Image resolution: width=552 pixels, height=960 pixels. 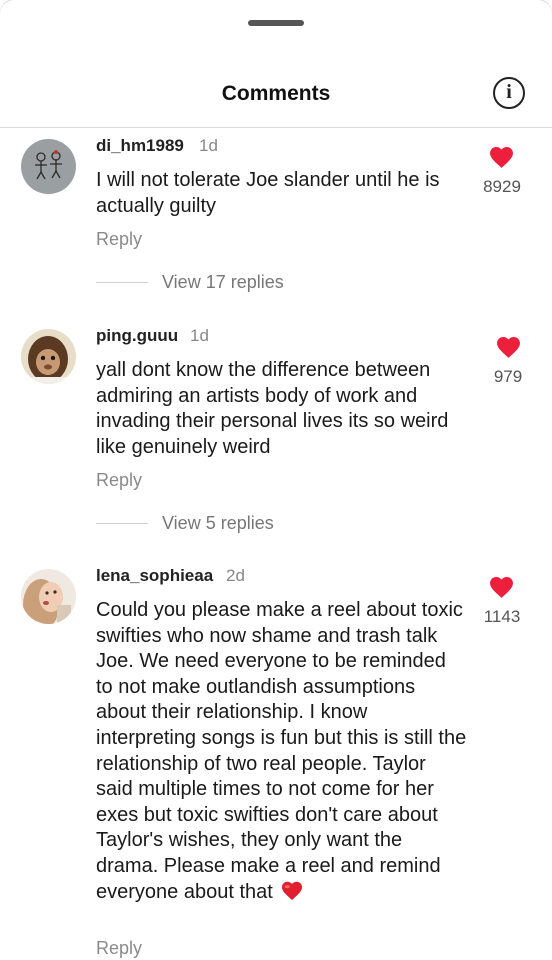 What do you see at coordinates (218, 523) in the screenshot?
I see `view-replies-button: View 5 replies` at bounding box center [218, 523].